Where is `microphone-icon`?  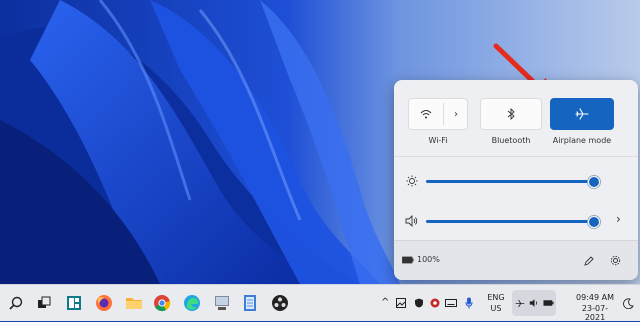 microphone-icon is located at coordinates (469, 303).